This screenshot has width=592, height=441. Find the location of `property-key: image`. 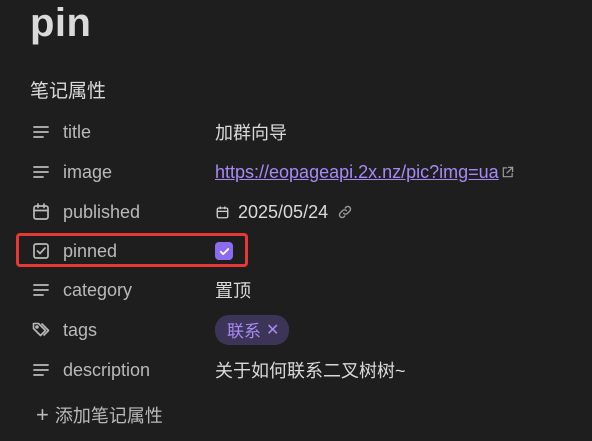

property-key: image is located at coordinates (87, 172).